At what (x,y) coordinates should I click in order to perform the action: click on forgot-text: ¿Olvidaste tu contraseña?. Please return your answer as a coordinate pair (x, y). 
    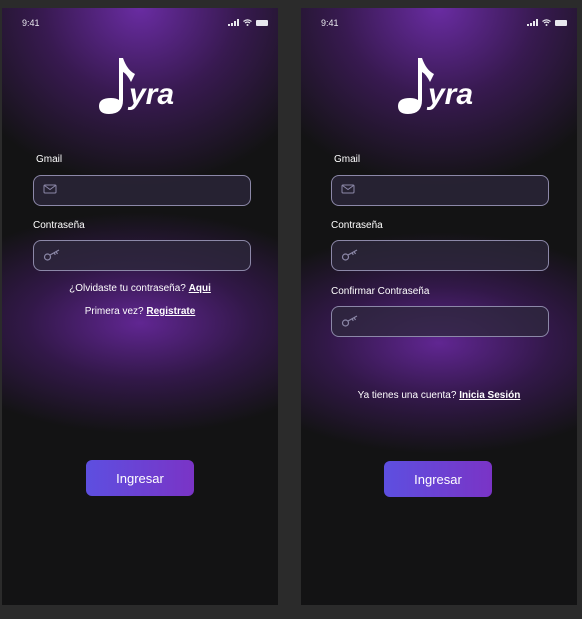
    Looking at the image, I should click on (127, 288).